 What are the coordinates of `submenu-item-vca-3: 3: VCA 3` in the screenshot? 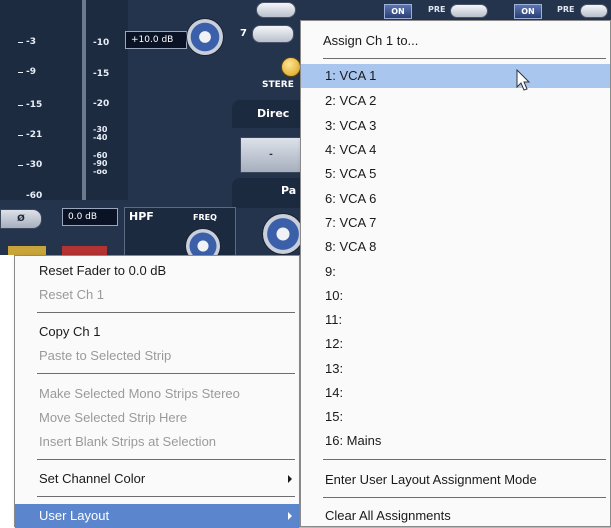 It's located at (455, 126).